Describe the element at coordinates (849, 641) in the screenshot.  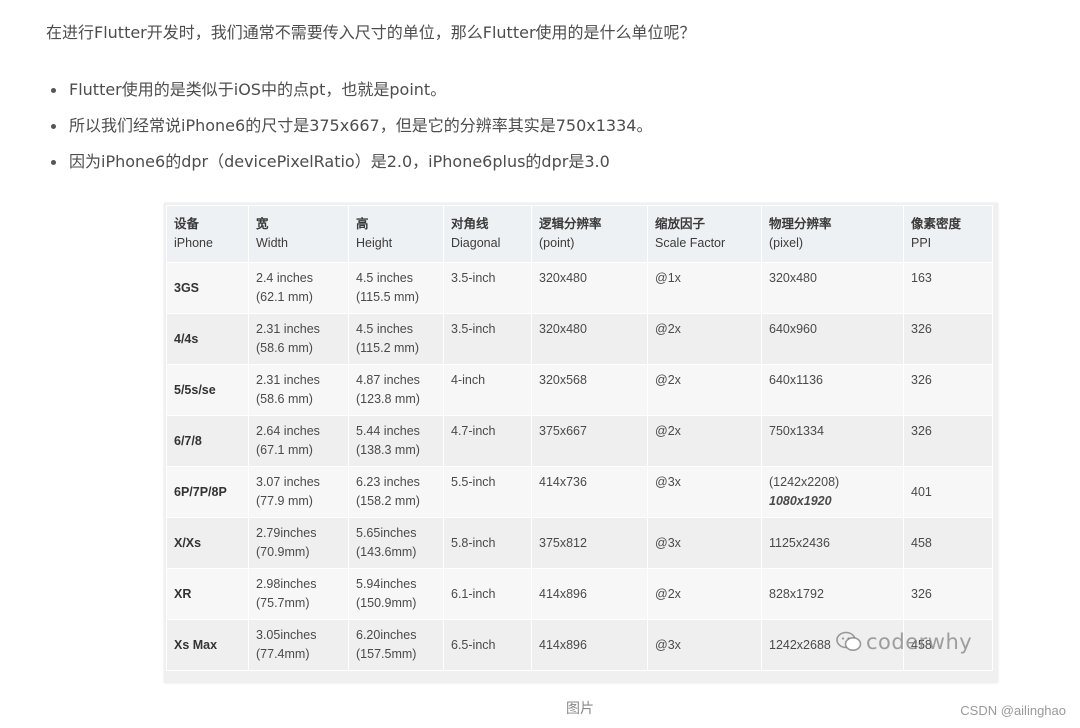
I see `wechat-icon` at that location.